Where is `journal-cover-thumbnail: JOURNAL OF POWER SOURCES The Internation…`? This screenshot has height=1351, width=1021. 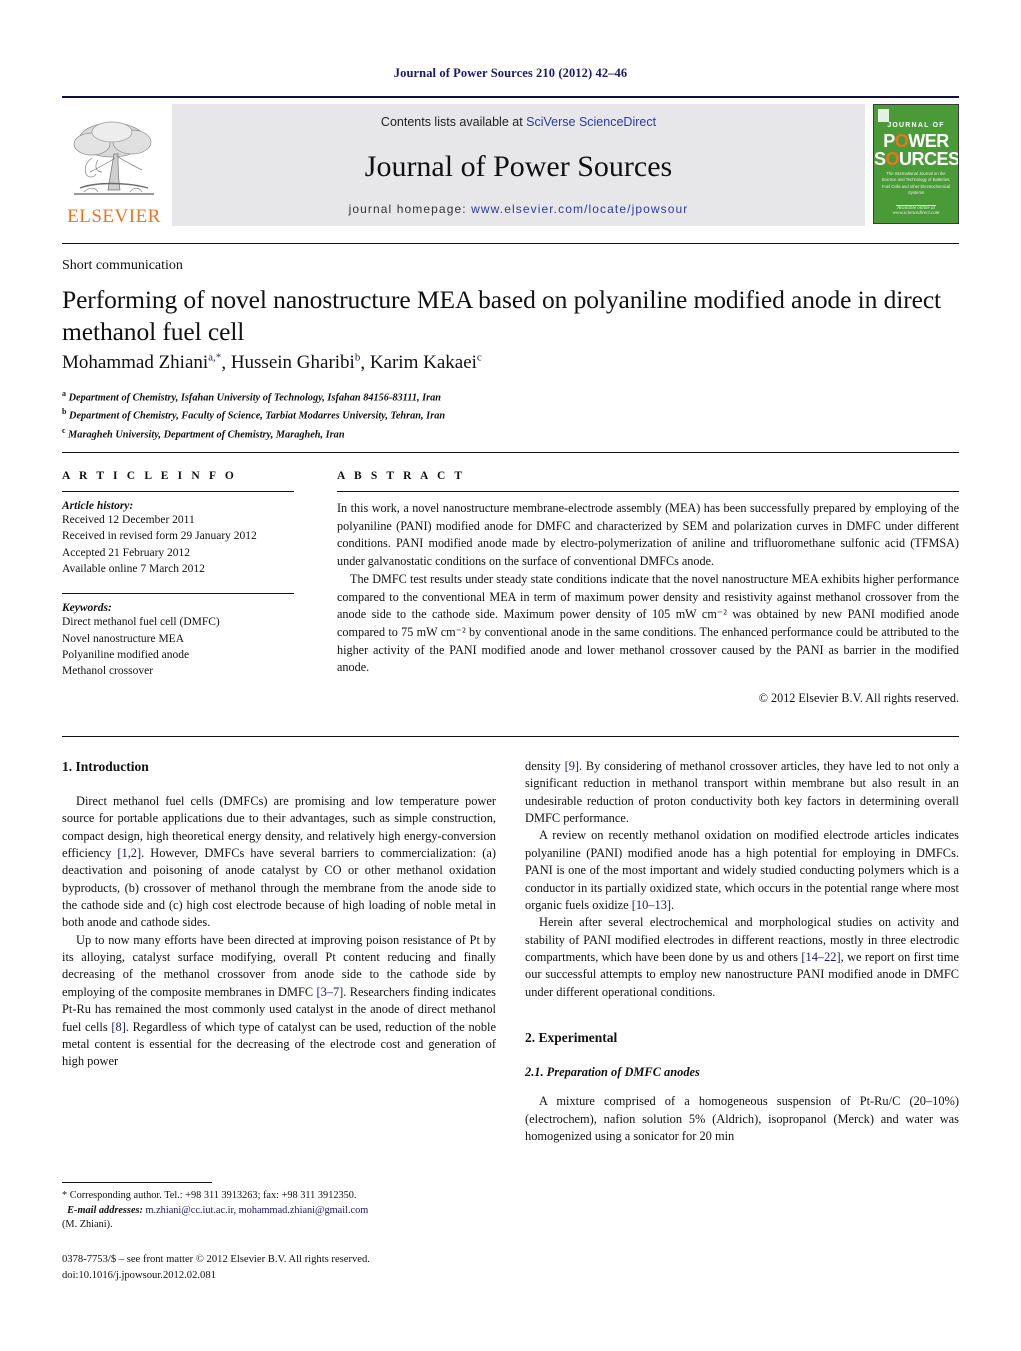
journal-cover-thumbnail: JOURNAL OF POWER SOURCES The Internation… is located at coordinates (916, 164).